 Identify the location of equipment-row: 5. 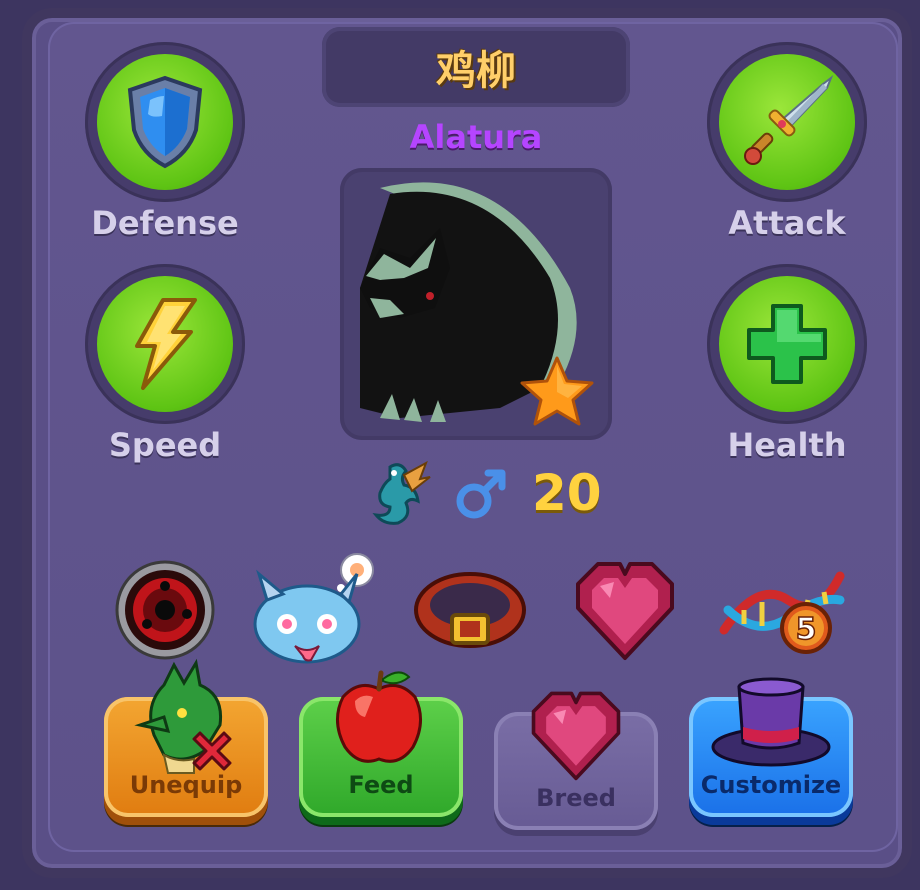
(480, 610).